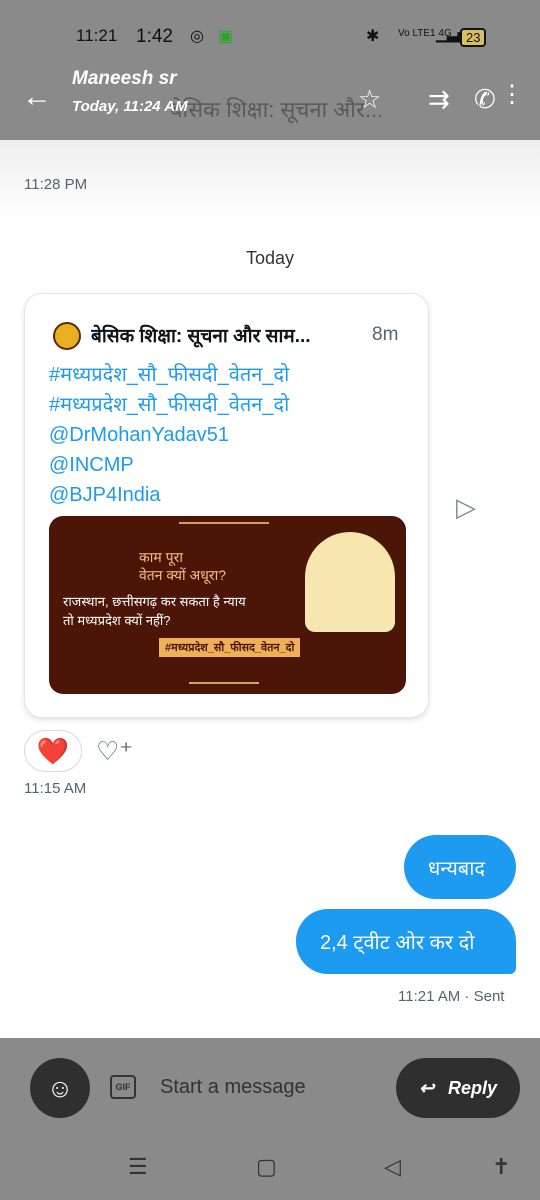 This screenshot has height=1200, width=540. What do you see at coordinates (154, 36) in the screenshot?
I see `status-time: 1:42` at bounding box center [154, 36].